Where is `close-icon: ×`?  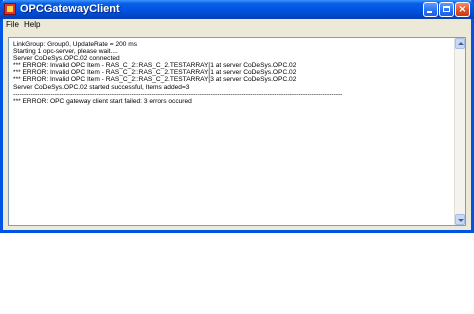
close-icon: × is located at coordinates (462, 9).